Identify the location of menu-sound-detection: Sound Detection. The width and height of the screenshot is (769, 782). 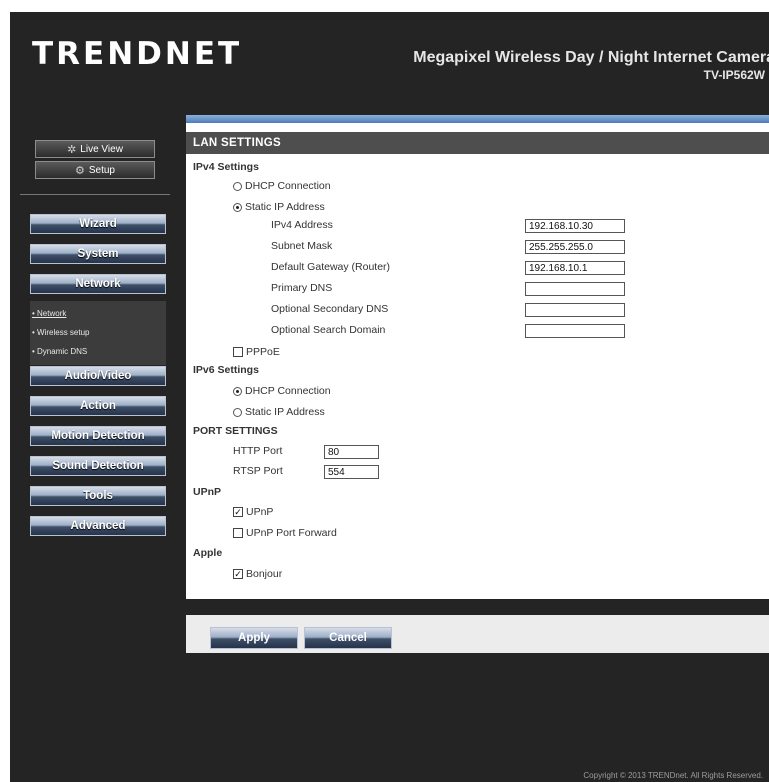
(98, 466).